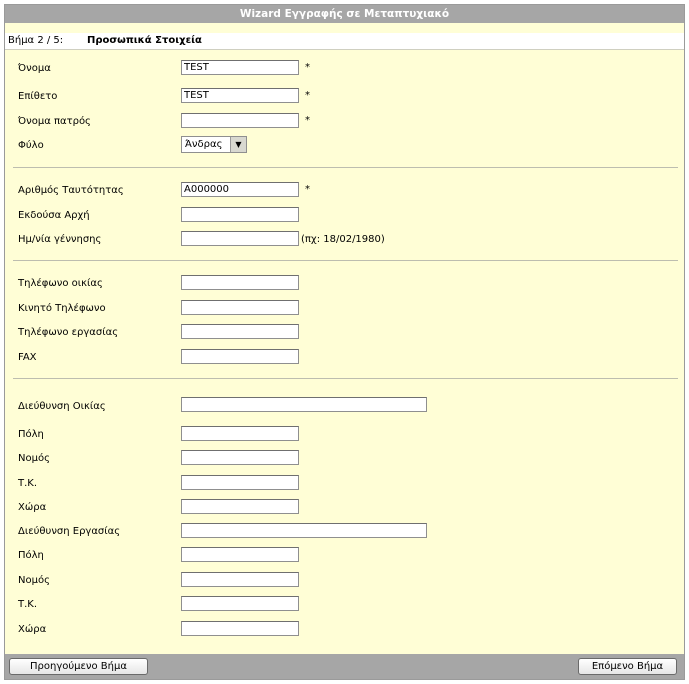 The width and height of the screenshot is (689, 684). I want to click on chevron-down-icon: ▼, so click(238, 144).